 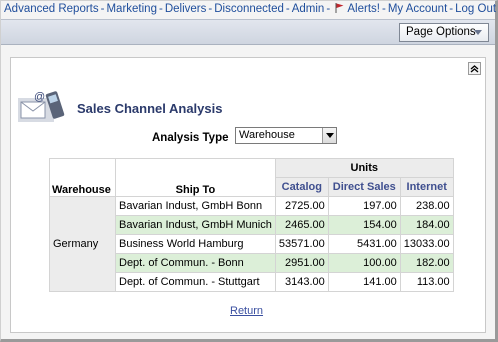 I want to click on internet-cell: 184.00, so click(x=426, y=225).